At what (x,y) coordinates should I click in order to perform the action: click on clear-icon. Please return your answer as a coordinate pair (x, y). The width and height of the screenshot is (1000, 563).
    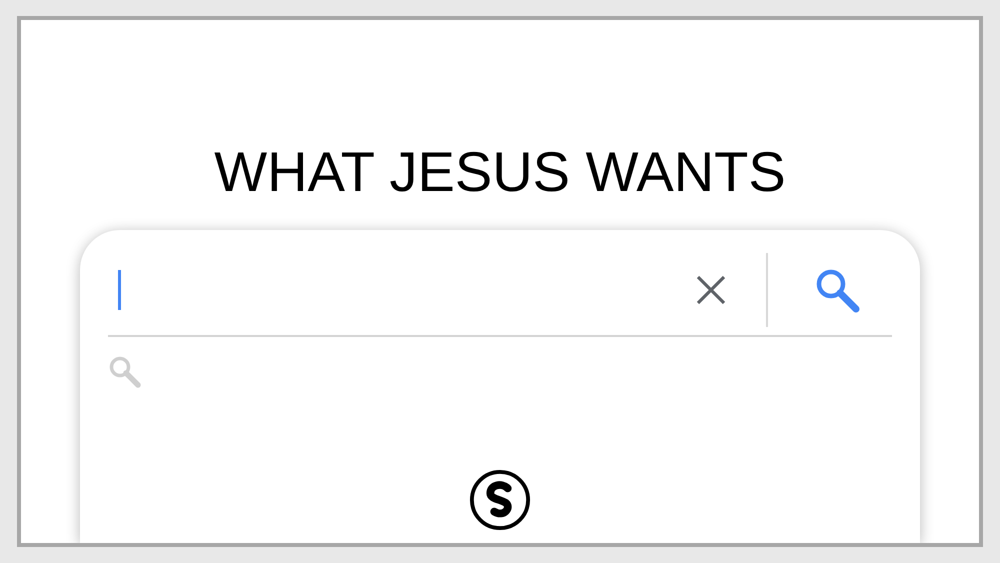
    Looking at the image, I should click on (711, 290).